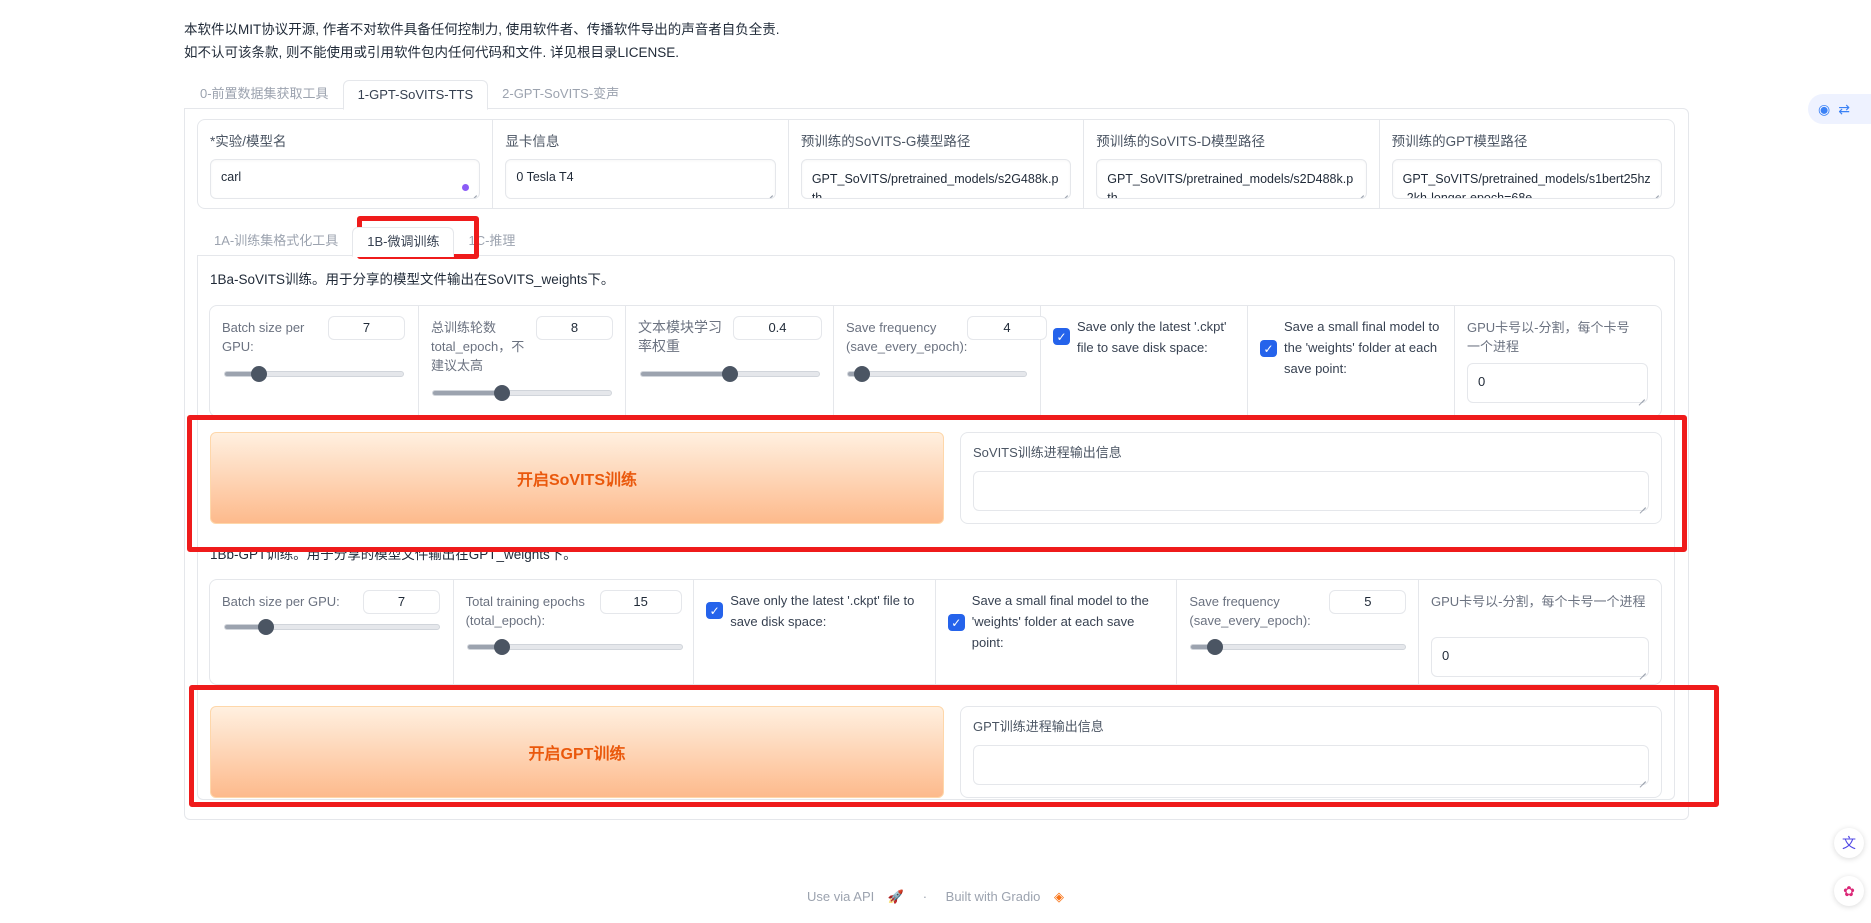 The width and height of the screenshot is (1871, 923). I want to click on gpt-latest-ckpt-checkbox: ✓, so click(715, 610).